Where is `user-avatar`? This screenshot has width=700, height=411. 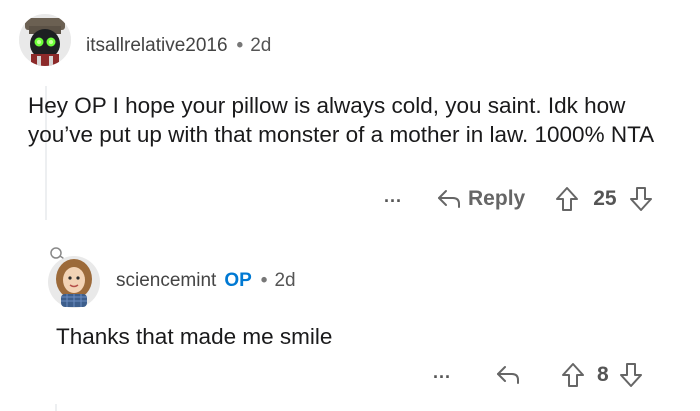
user-avatar is located at coordinates (45, 40).